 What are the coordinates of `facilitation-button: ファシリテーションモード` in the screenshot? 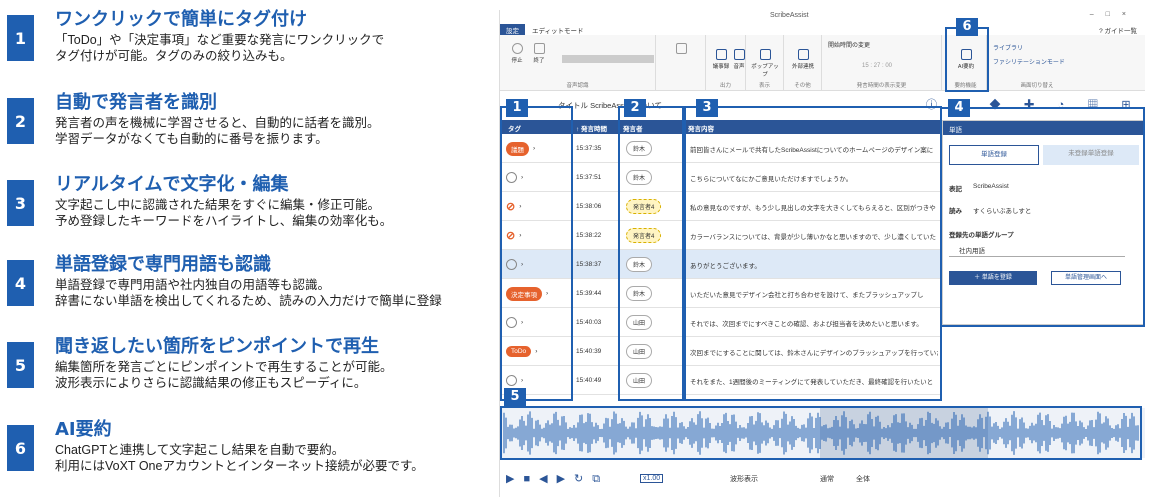 It's located at (1029, 61).